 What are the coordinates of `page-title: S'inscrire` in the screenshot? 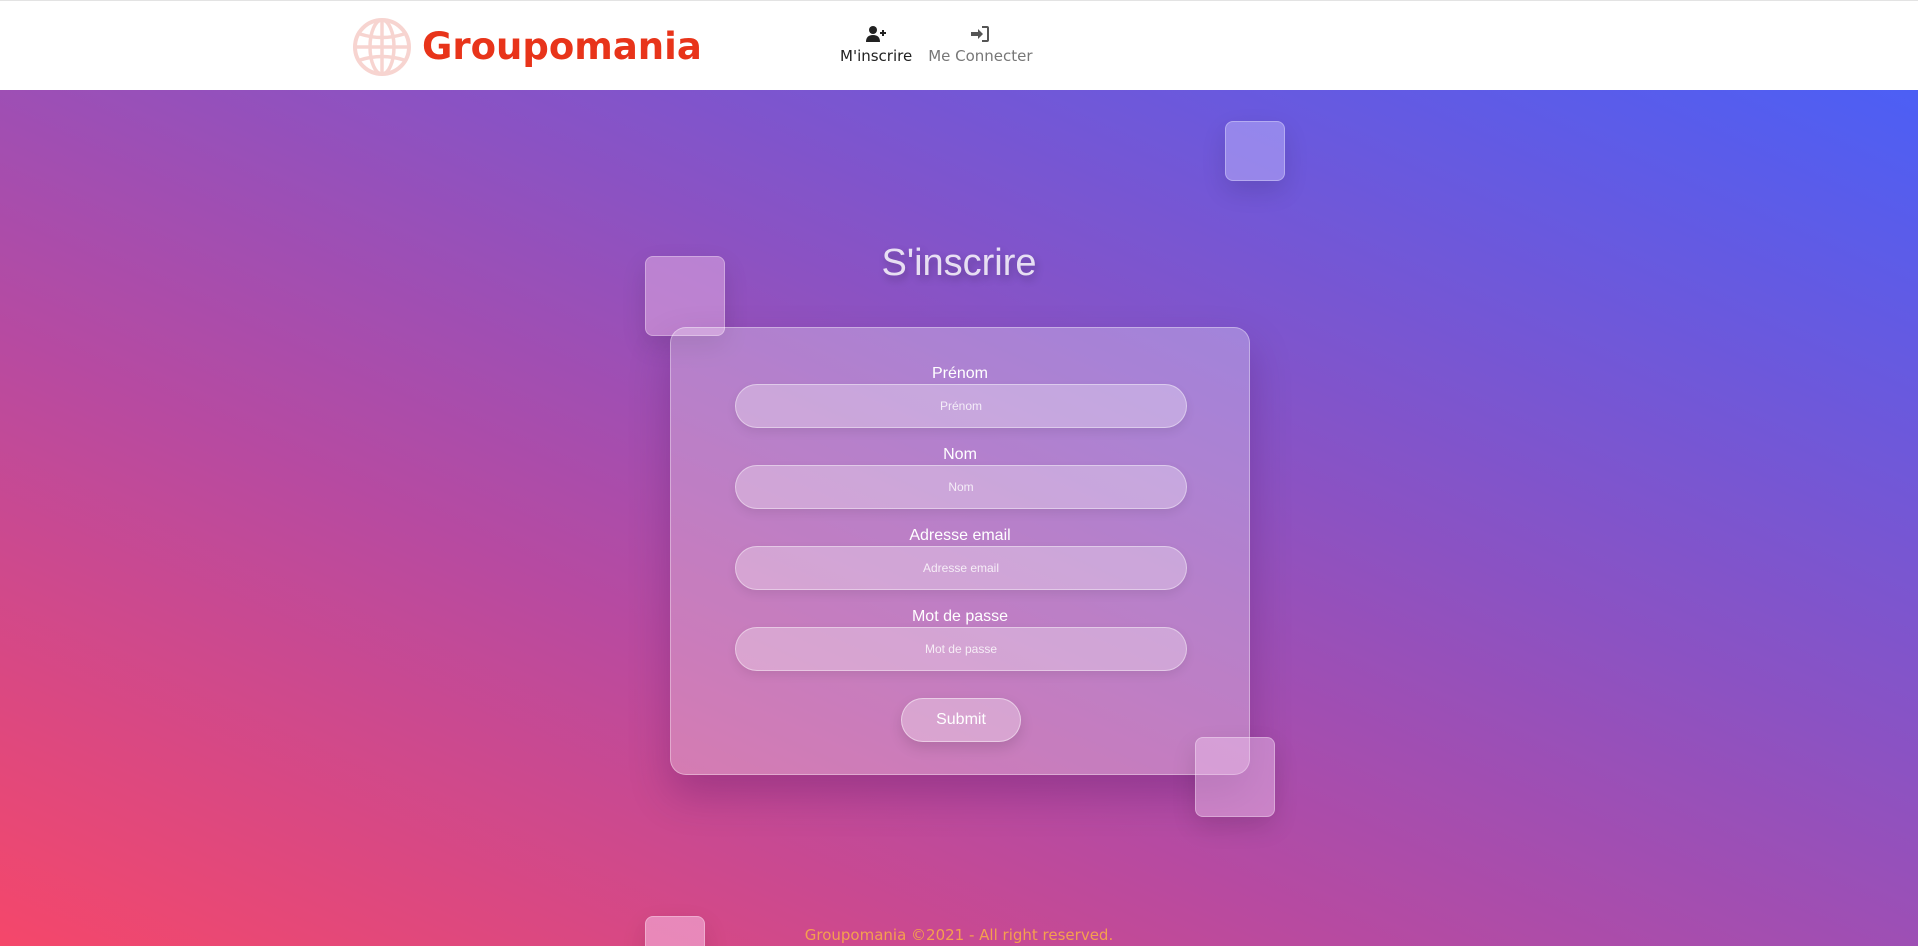 It's located at (959, 263).